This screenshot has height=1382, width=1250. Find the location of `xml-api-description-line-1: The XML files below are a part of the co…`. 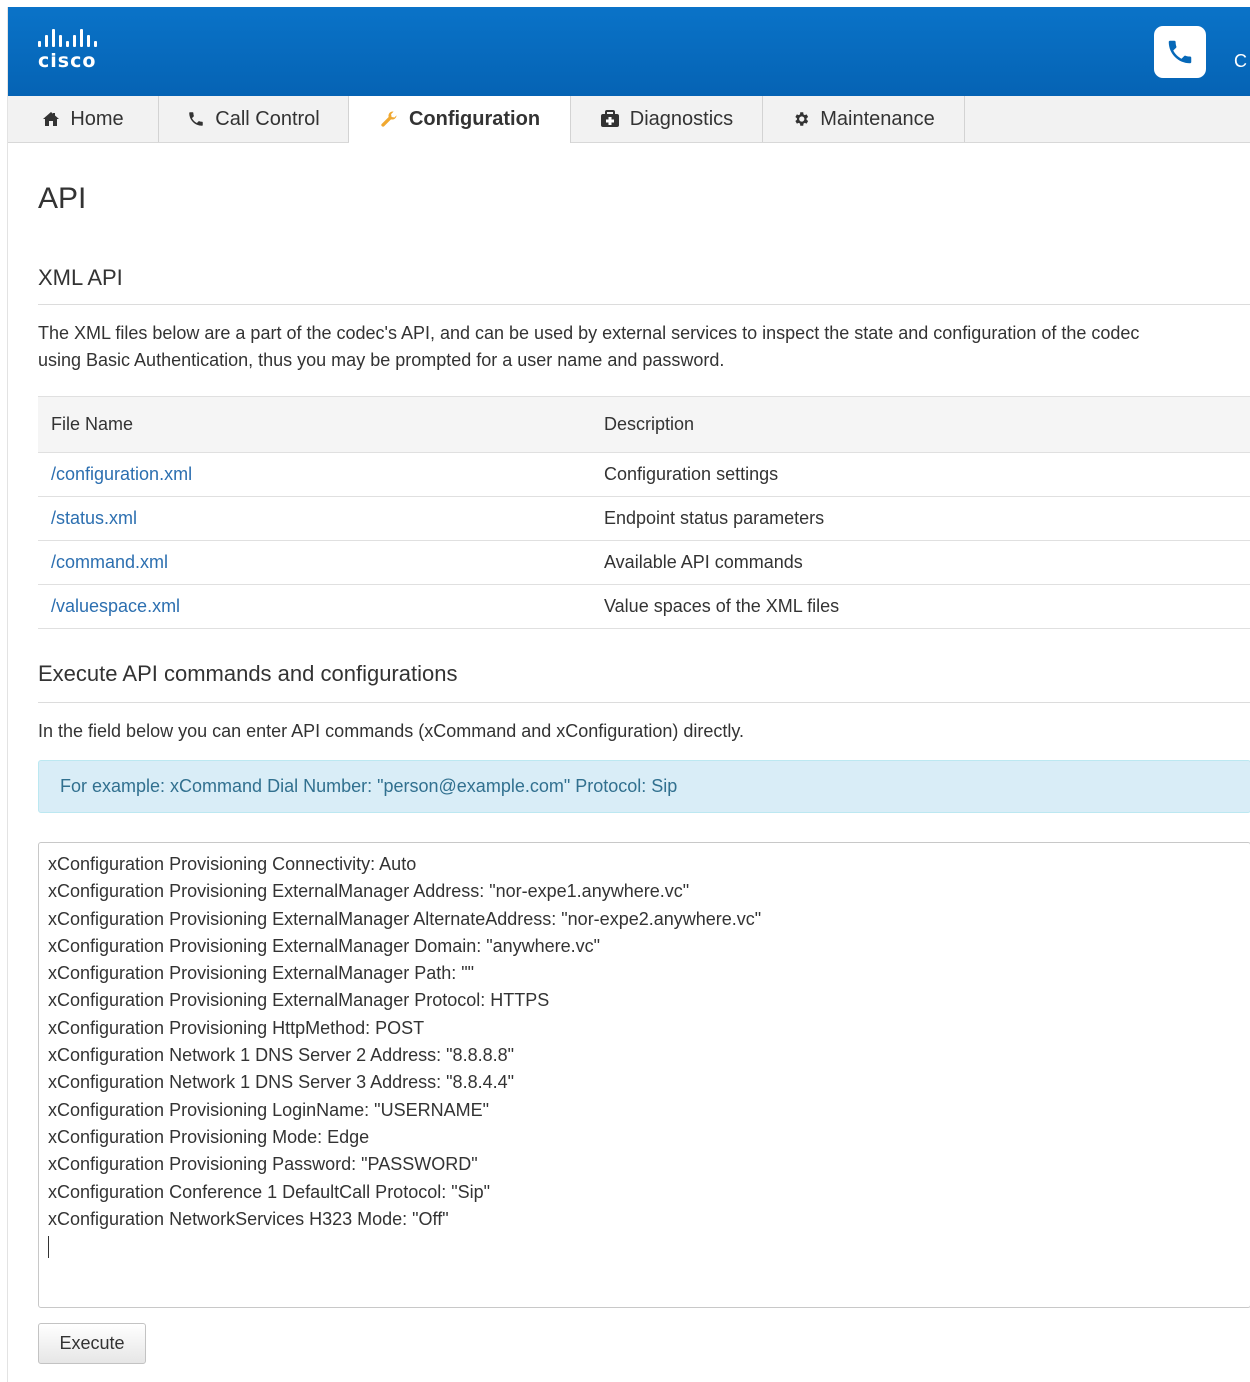

xml-api-description-line-1: The XML files below are a part of the co… is located at coordinates (589, 333).